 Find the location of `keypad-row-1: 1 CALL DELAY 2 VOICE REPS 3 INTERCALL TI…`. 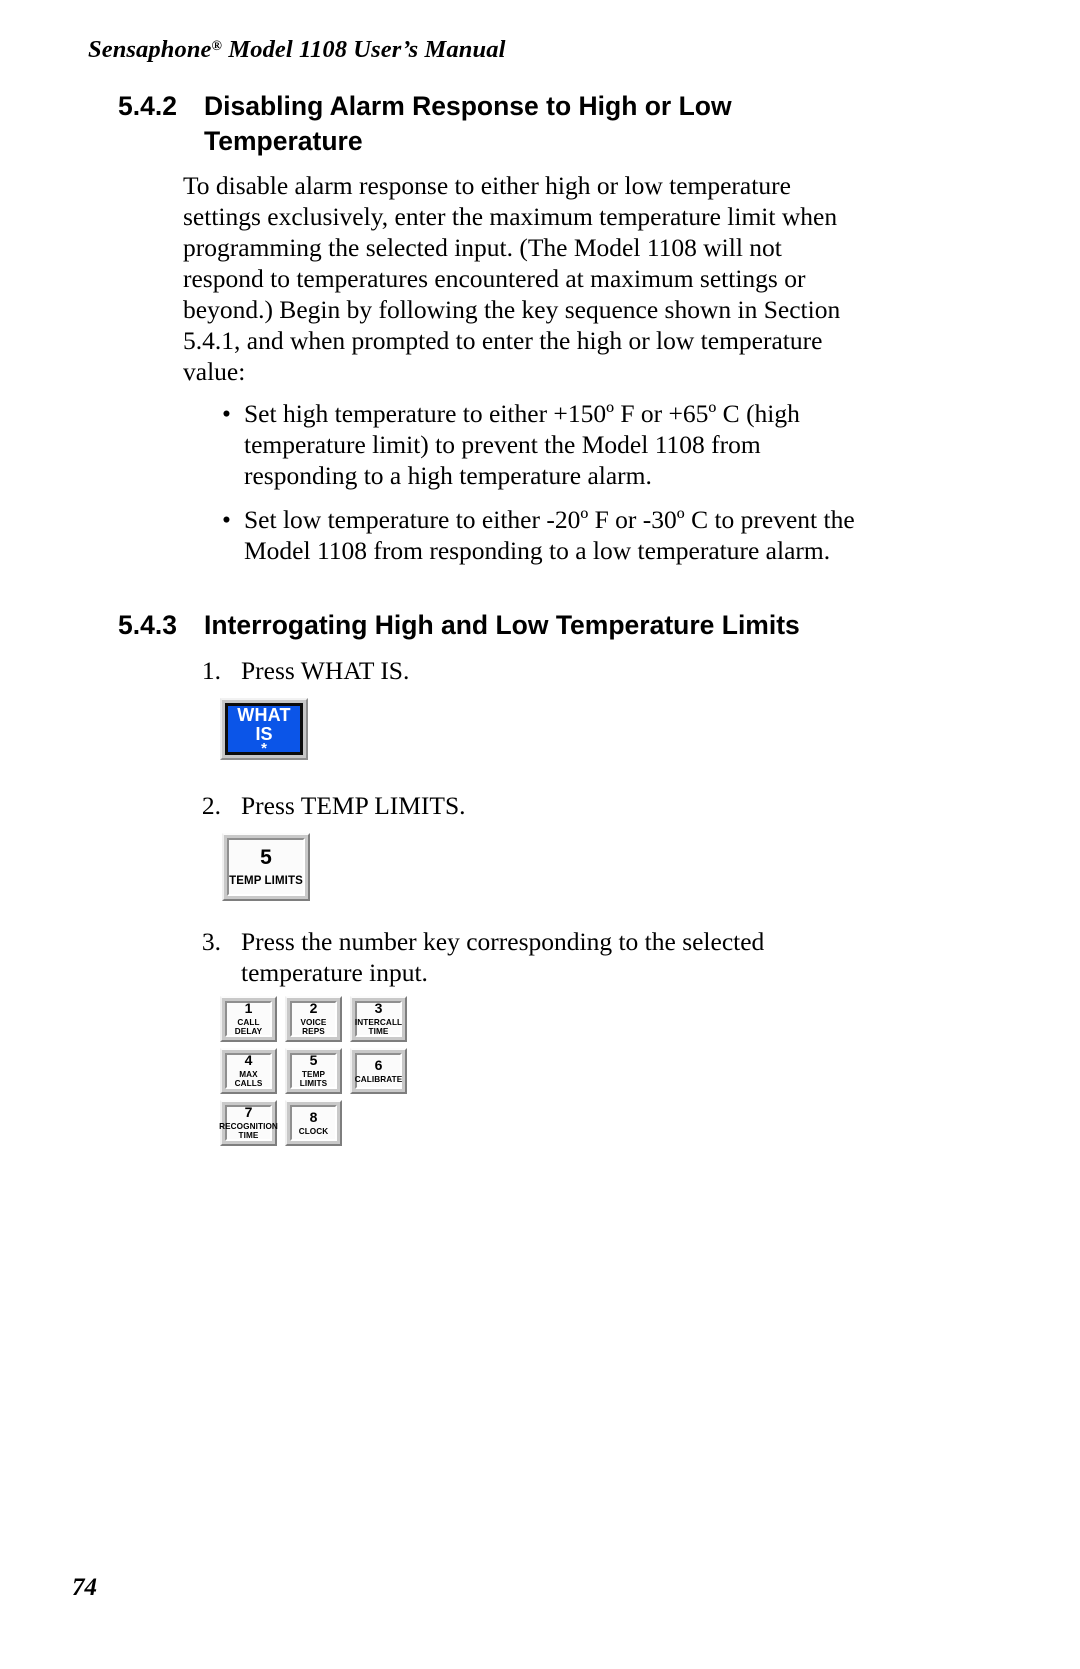

keypad-row-1: 1 CALL DELAY 2 VOICE REPS 3 INTERCALL TI… is located at coordinates (350, 1019).